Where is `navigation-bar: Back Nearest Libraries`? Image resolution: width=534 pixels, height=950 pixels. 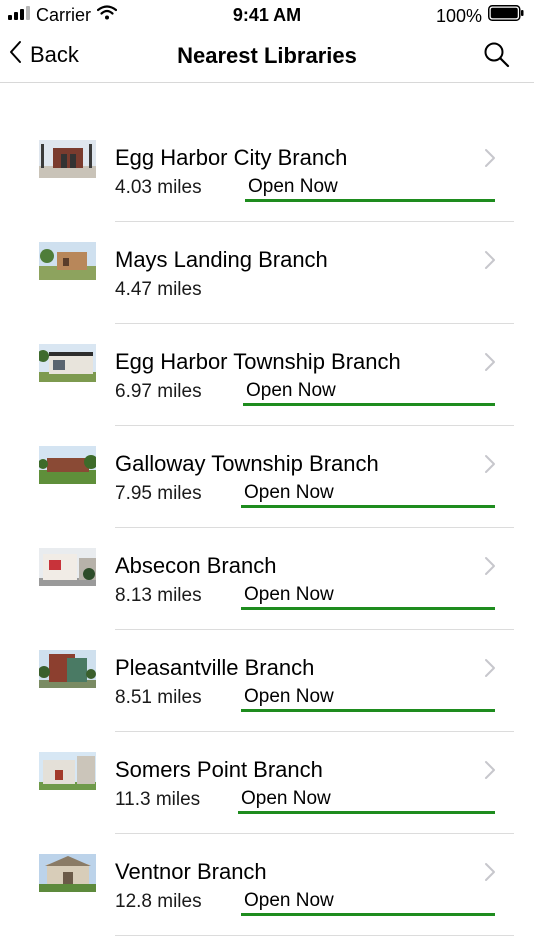 navigation-bar: Back Nearest Libraries is located at coordinates (267, 56).